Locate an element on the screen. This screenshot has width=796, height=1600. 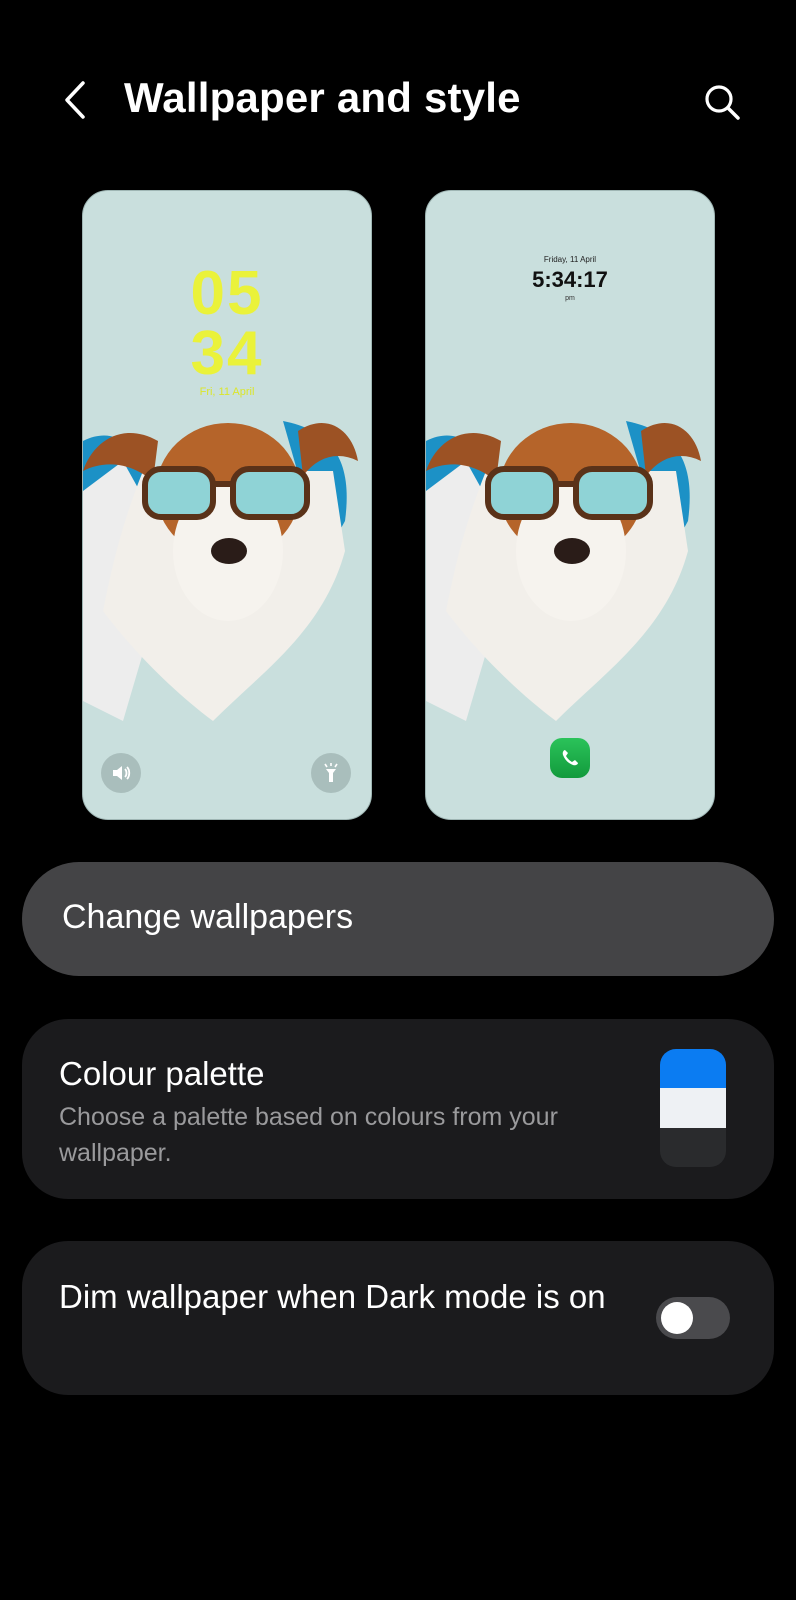
flashlight-icon is located at coordinates (331, 772).